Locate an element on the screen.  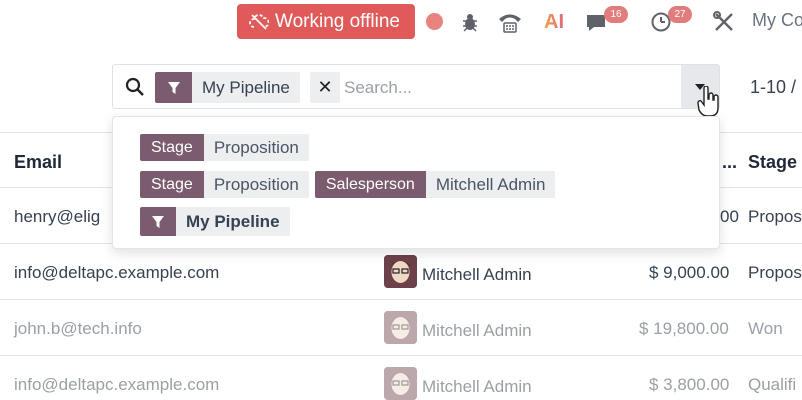
recent-search-item: Stage Proposition is located at coordinates (224, 147).